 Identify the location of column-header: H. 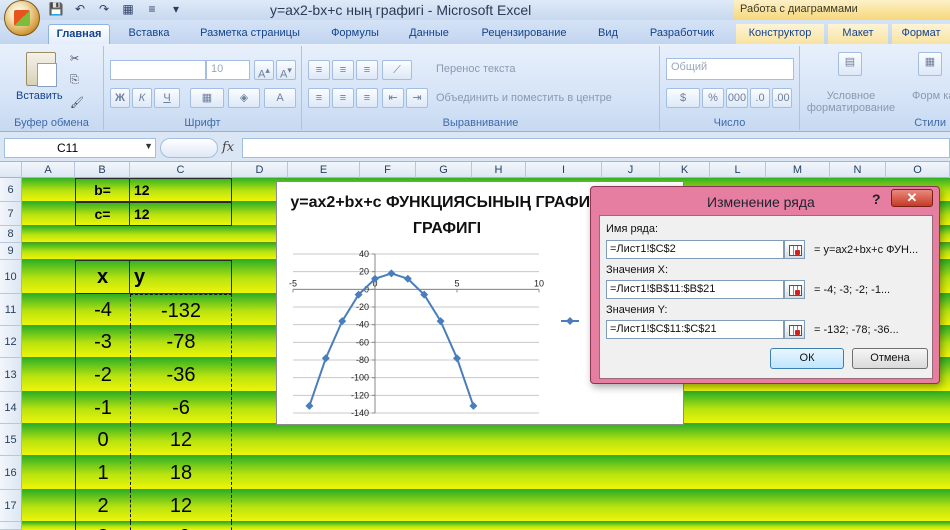
(499, 170).